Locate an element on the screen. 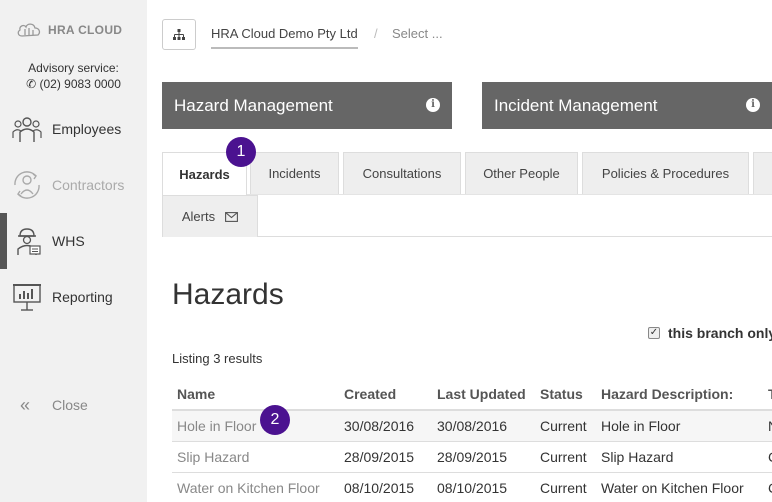  org-chart-button is located at coordinates (179, 34).